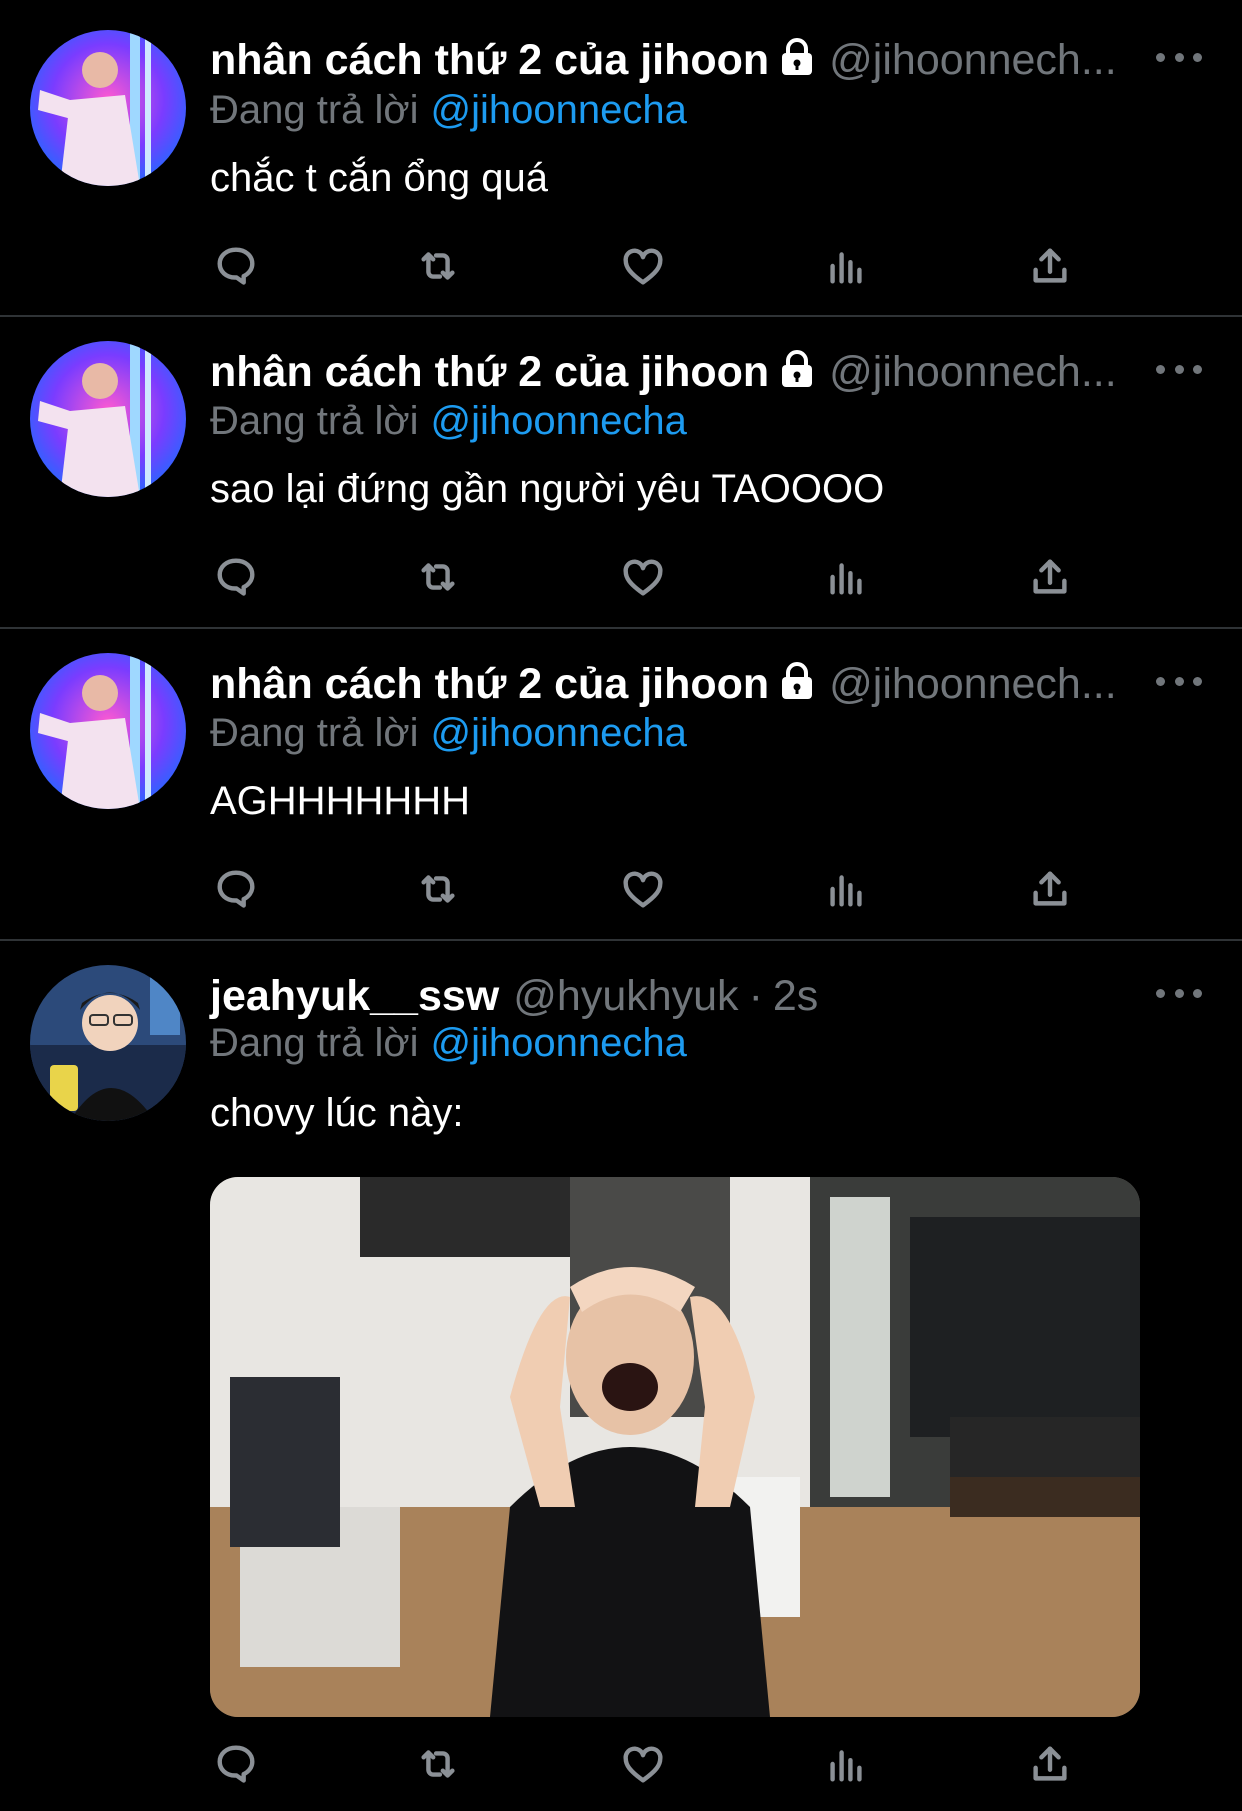  I want to click on tweet-text: sao lại đứng gần người yêu TAOOOO, so click(547, 489).